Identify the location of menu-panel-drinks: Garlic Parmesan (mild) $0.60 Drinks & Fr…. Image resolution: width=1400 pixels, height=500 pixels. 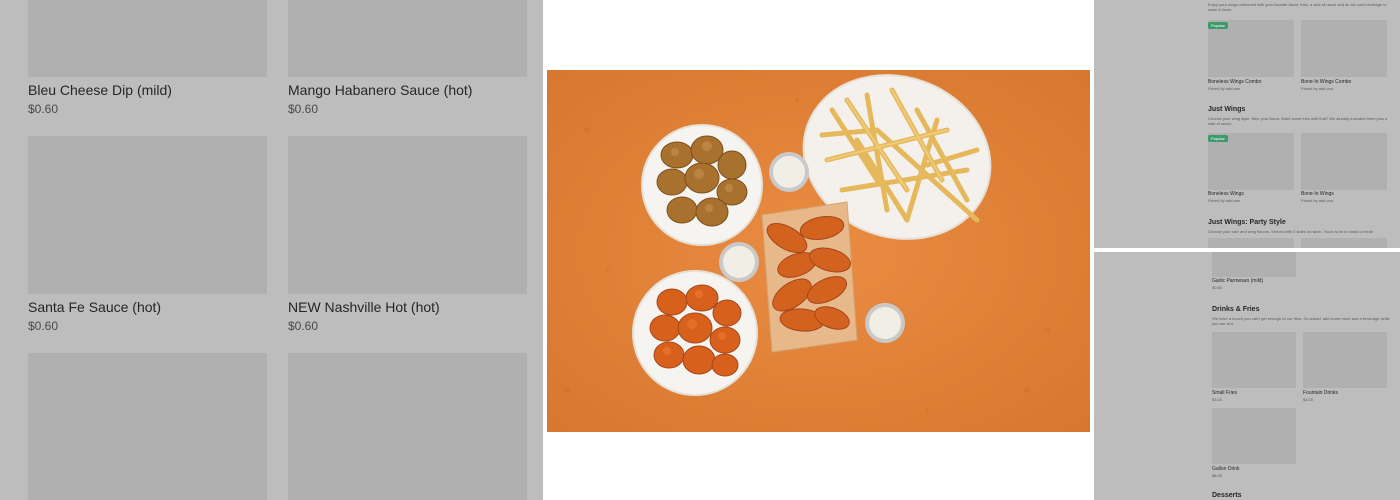
(1247, 376).